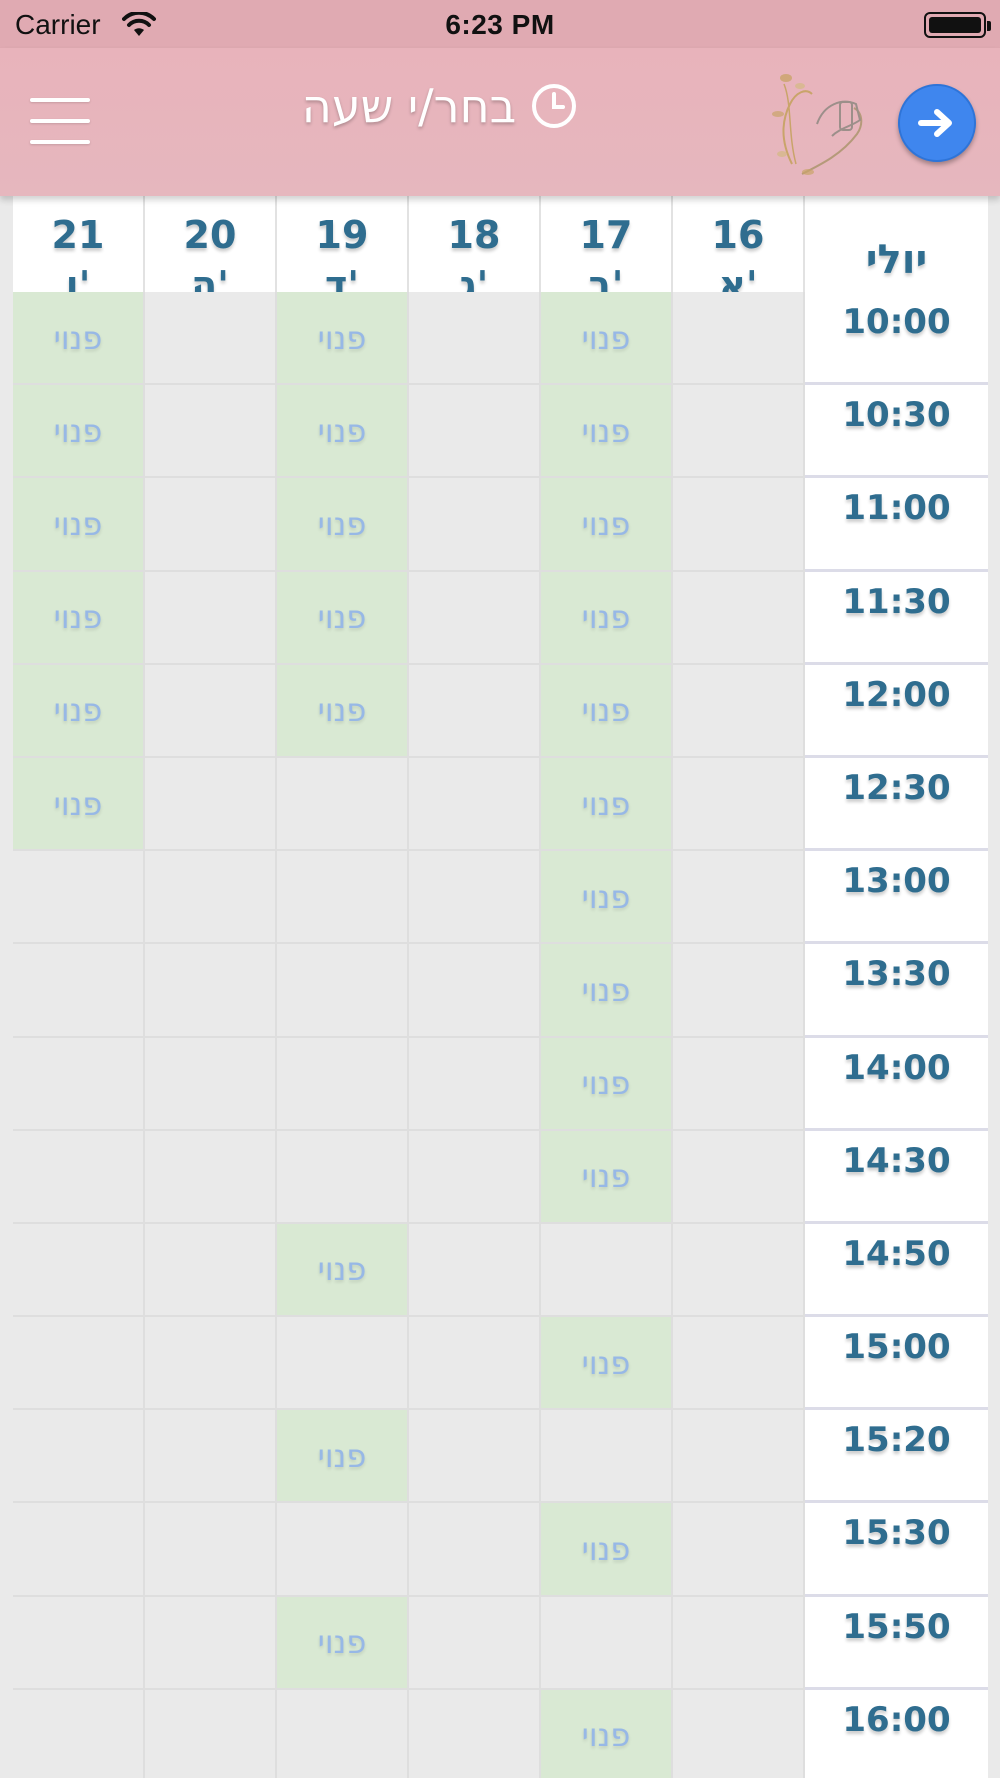  Describe the element at coordinates (60, 121) in the screenshot. I see `menu-button` at that location.